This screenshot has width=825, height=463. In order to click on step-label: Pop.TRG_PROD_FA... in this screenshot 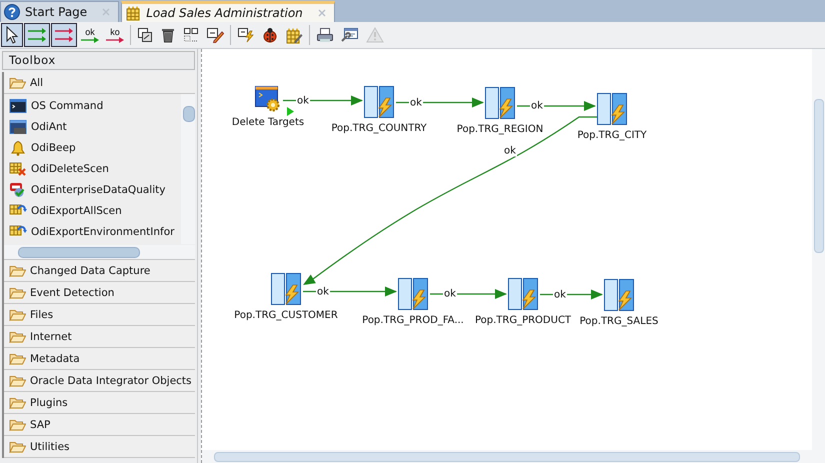, I will do `click(413, 320)`.